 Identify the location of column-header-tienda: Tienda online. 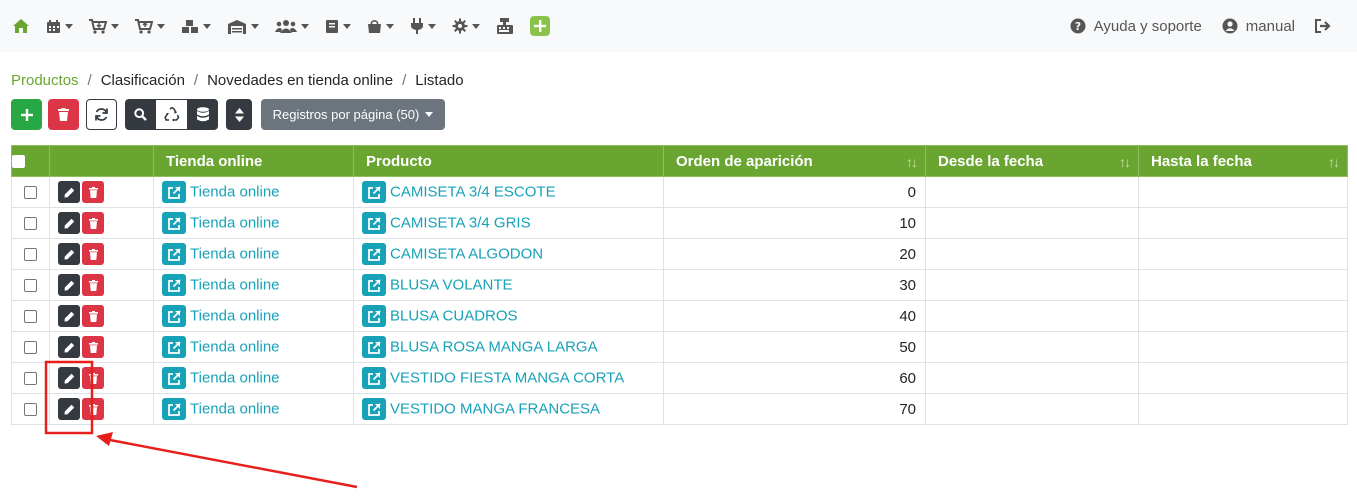
(253, 161).